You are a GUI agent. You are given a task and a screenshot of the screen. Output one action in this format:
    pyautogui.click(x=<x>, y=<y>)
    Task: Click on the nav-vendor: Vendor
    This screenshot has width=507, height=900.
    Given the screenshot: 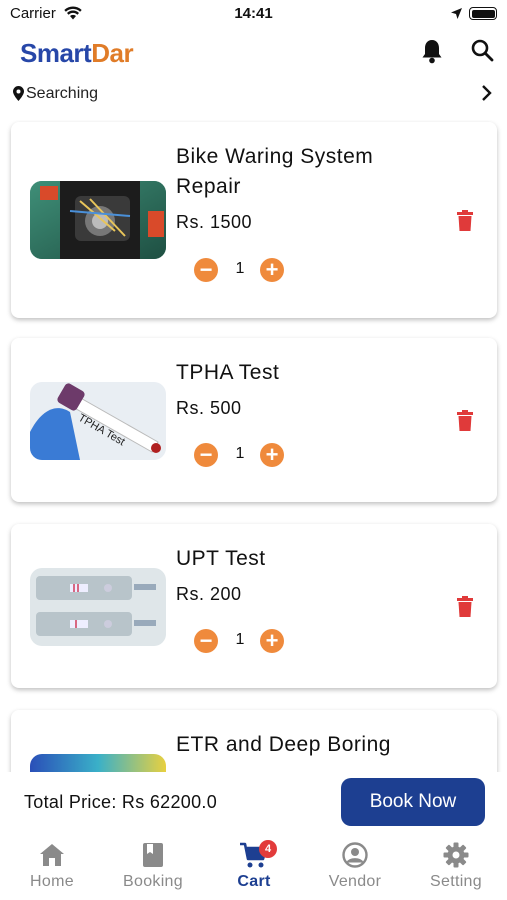 What is the action you would take?
    pyautogui.click(x=355, y=865)
    